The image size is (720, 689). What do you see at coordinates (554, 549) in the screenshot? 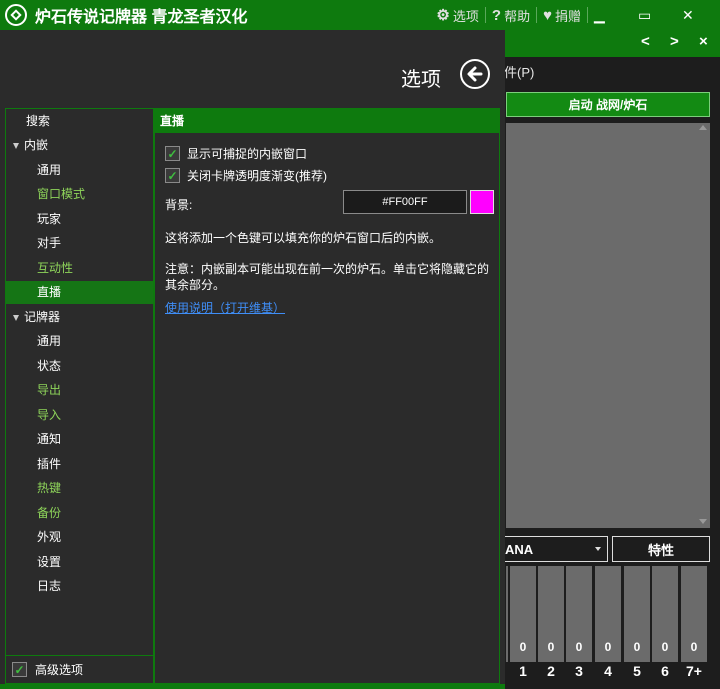
I see `deck-selector: ANA` at bounding box center [554, 549].